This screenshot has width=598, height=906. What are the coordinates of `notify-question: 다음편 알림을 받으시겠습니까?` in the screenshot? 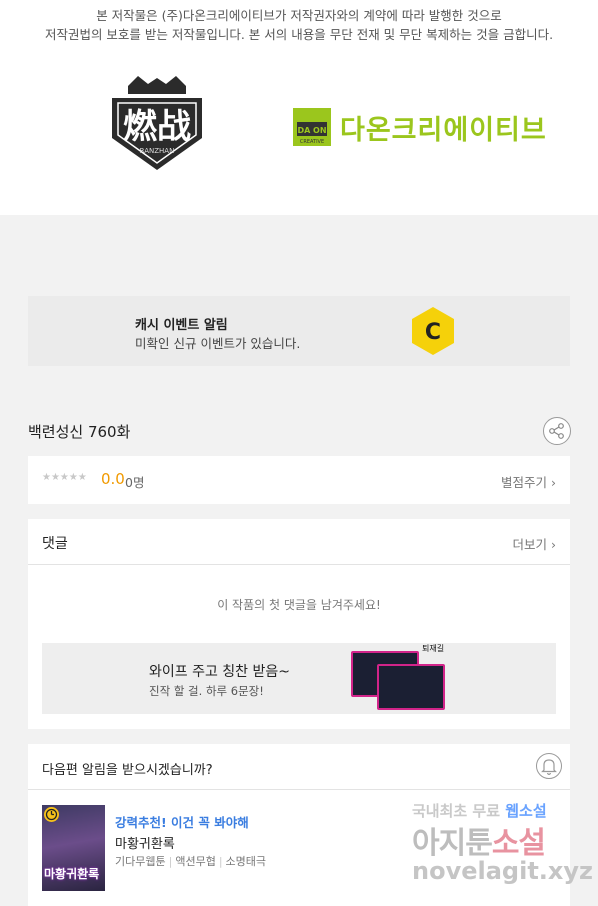 It's located at (127, 770).